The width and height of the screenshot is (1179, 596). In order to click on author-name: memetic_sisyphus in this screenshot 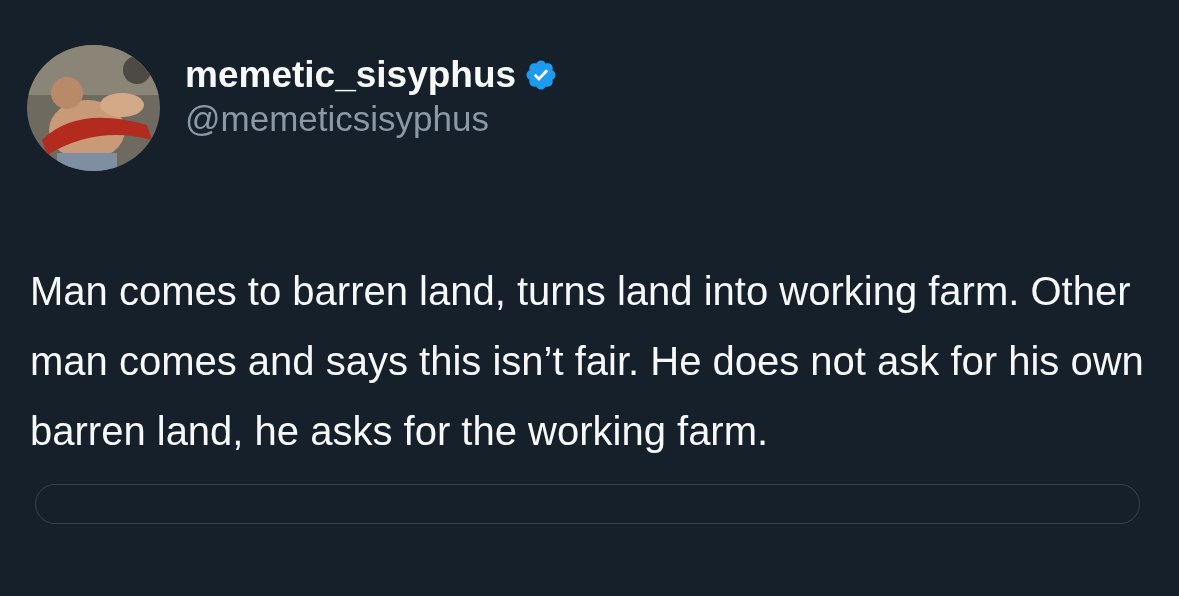, I will do `click(351, 75)`.